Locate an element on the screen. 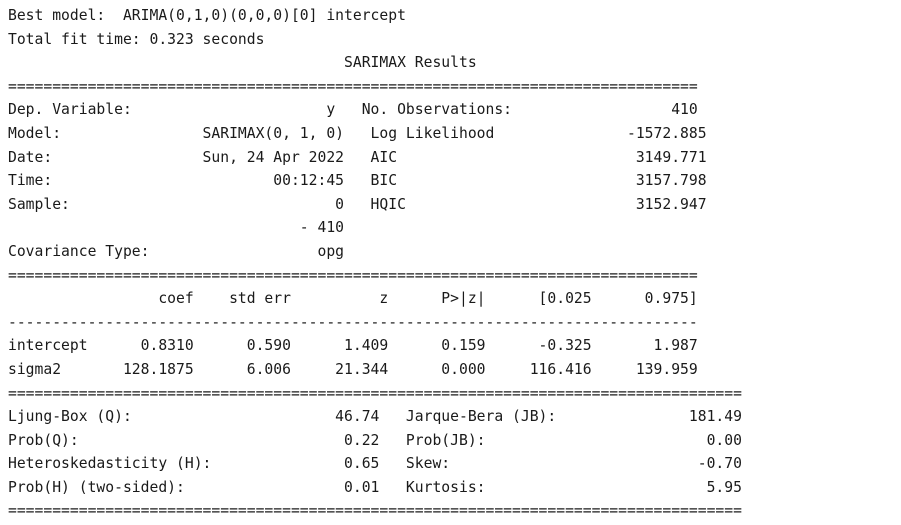 The width and height of the screenshot is (901, 525). summary-row-covariance-type: Covariance Type: opg is located at coordinates (176, 251).